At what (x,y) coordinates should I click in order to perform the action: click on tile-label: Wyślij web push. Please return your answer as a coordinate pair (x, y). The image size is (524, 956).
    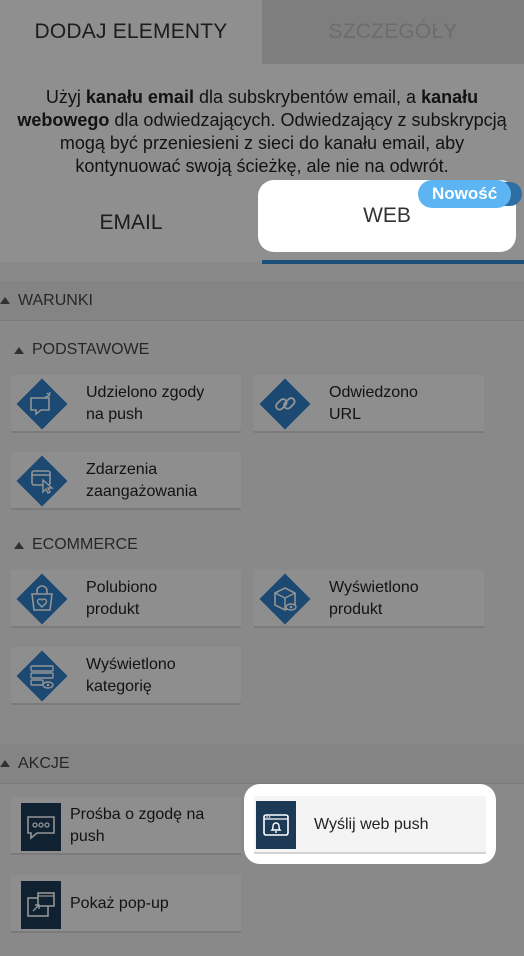
    Looking at the image, I should click on (371, 824).